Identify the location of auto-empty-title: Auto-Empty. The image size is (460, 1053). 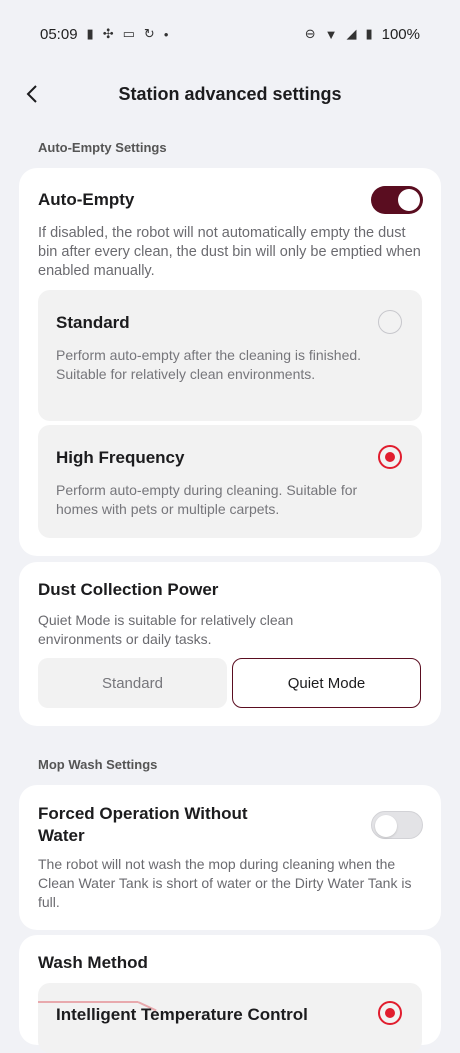
(86, 199).